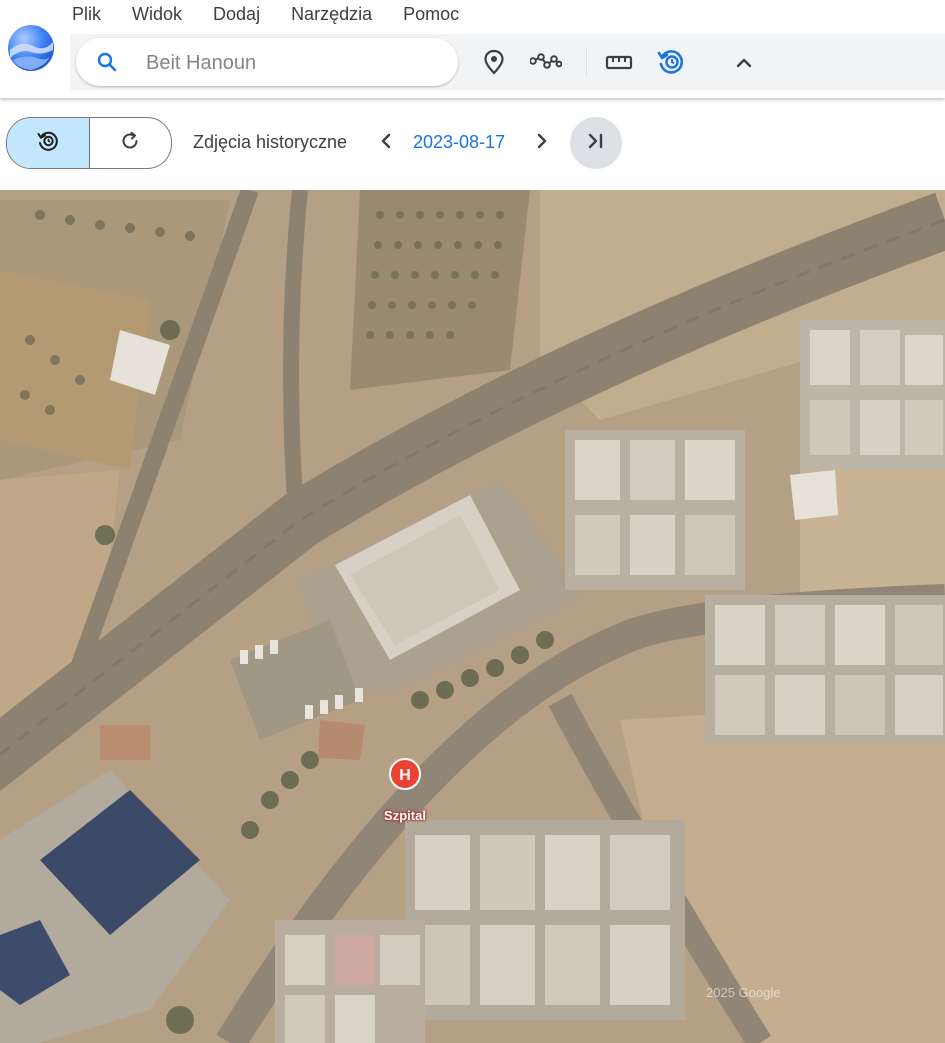 The width and height of the screenshot is (945, 1043). What do you see at coordinates (814, 495) in the screenshot?
I see `white-building` at bounding box center [814, 495].